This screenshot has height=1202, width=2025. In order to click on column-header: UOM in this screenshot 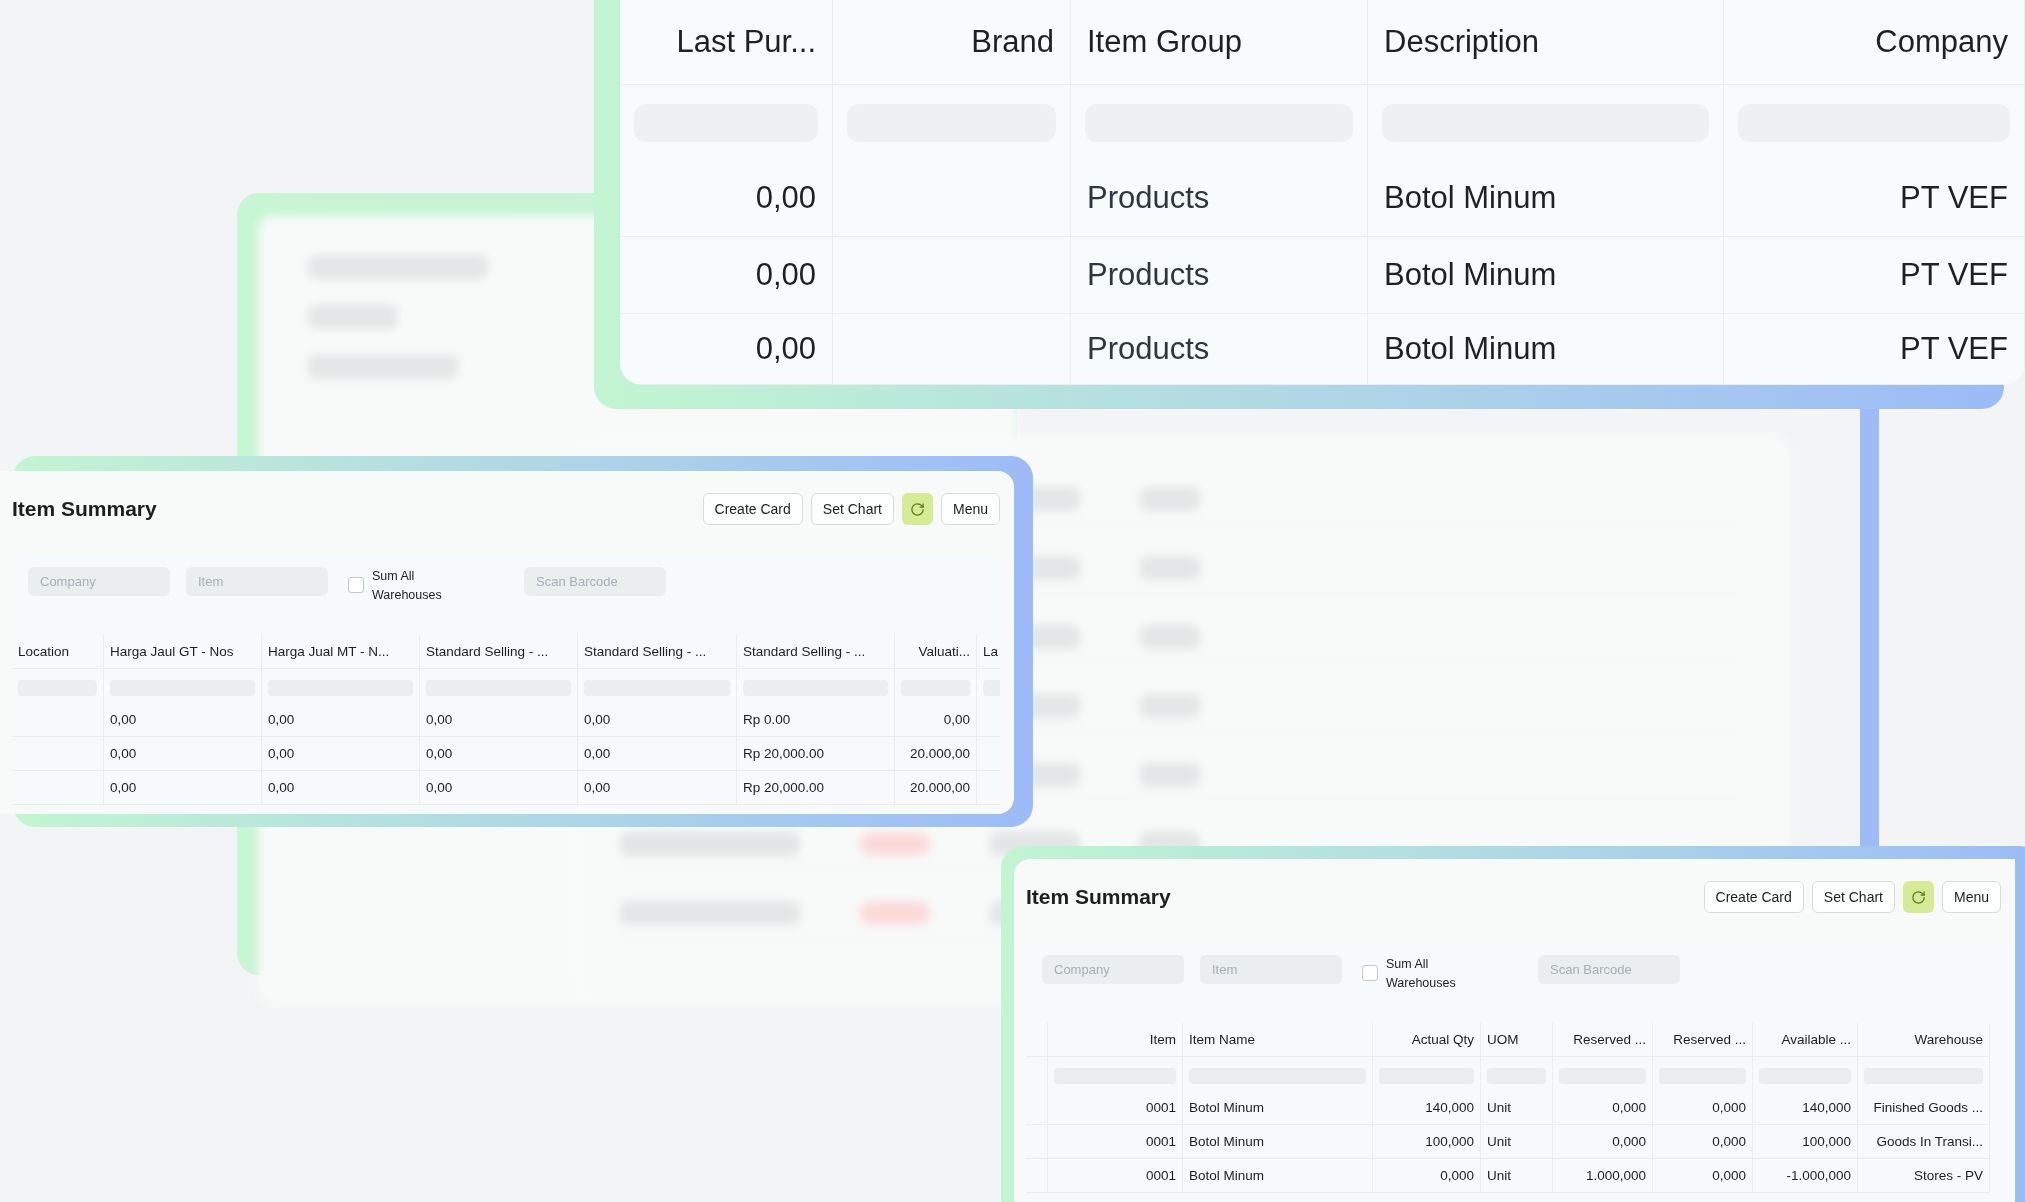, I will do `click(1517, 1040)`.